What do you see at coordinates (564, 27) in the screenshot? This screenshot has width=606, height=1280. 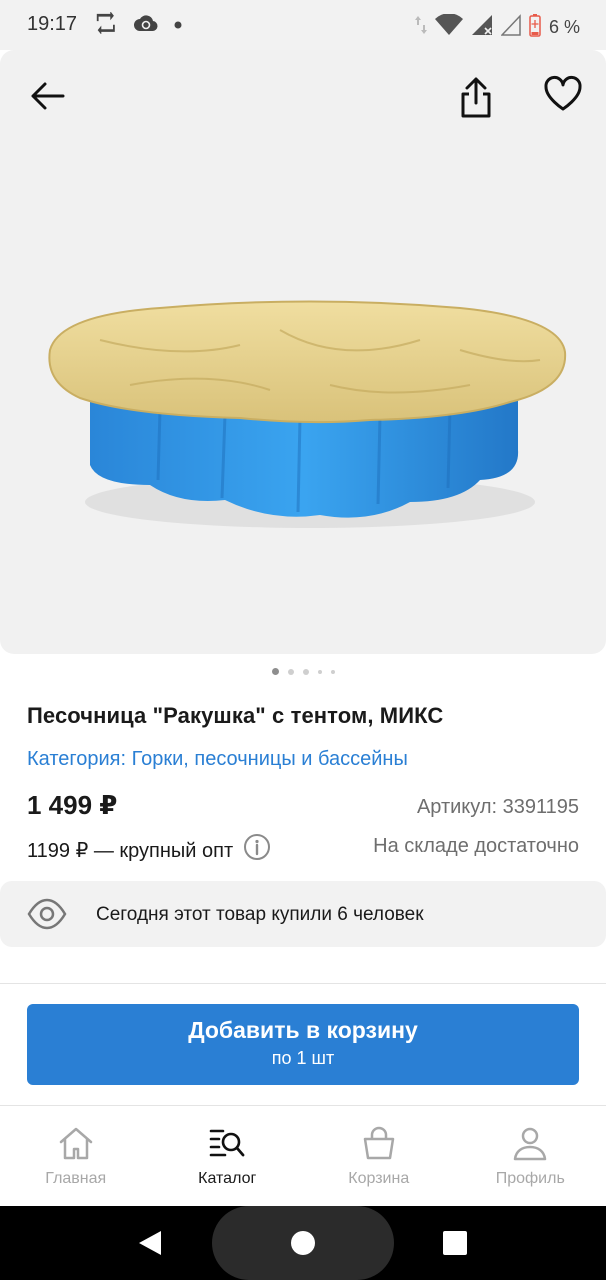 I see `battery-percent: 6 %` at bounding box center [564, 27].